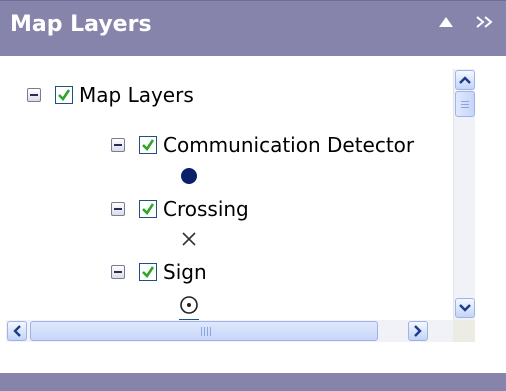 Image resolution: width=506 pixels, height=391 pixels. I want to click on x-mark-icon, so click(189, 239).